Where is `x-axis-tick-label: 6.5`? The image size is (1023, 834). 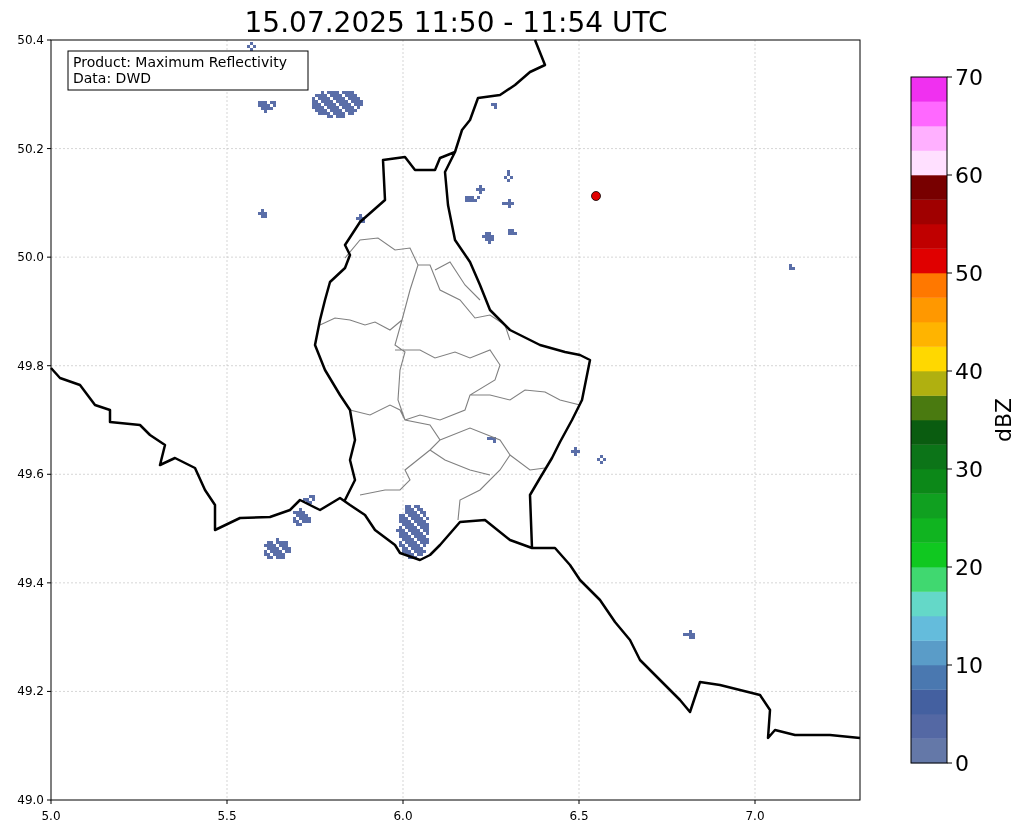
x-axis-tick-label: 6.5 is located at coordinates (579, 816).